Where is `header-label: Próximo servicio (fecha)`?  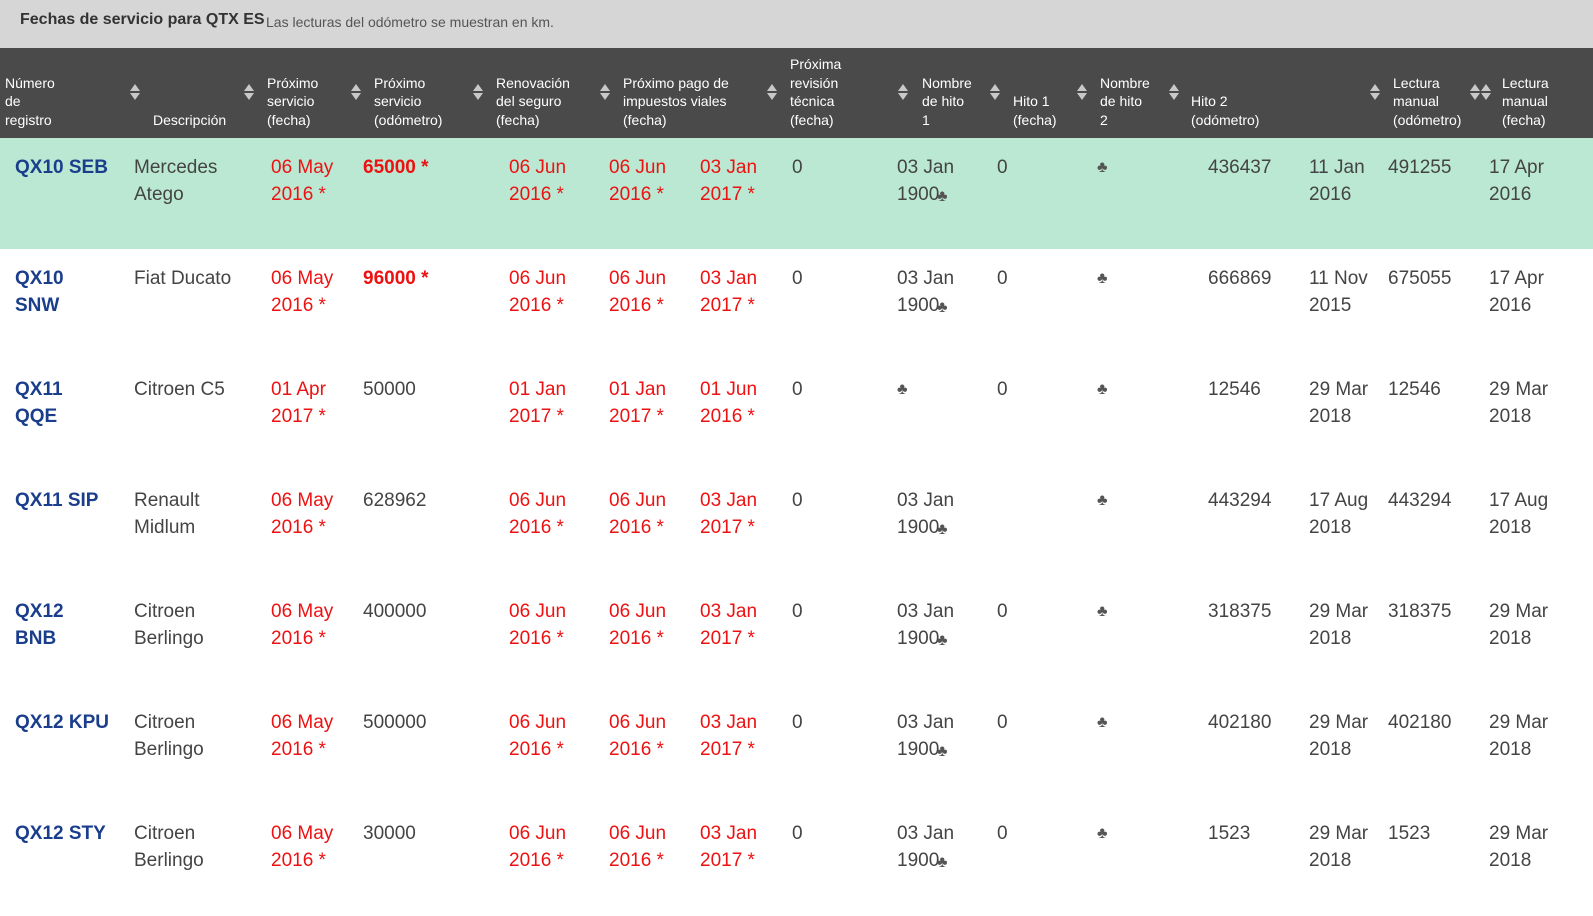
header-label: Próximo servicio (fecha) is located at coordinates (292, 102).